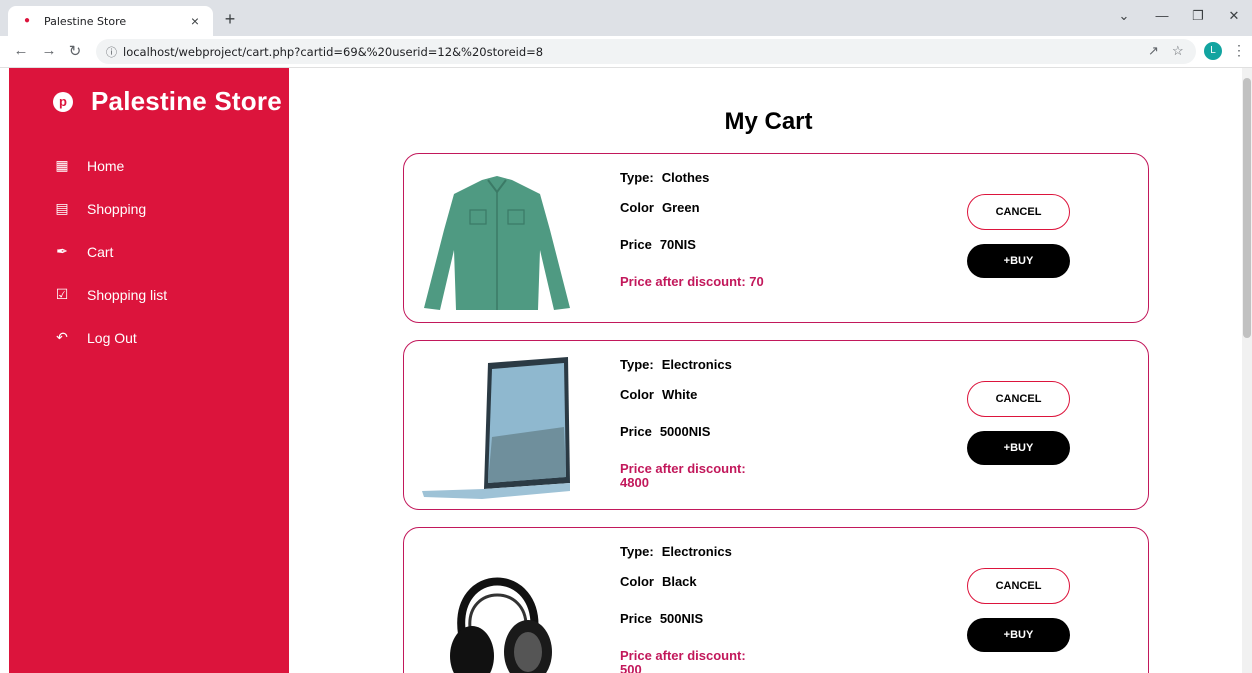 The width and height of the screenshot is (1252, 673). I want to click on page-title: My Cart, so click(765, 122).